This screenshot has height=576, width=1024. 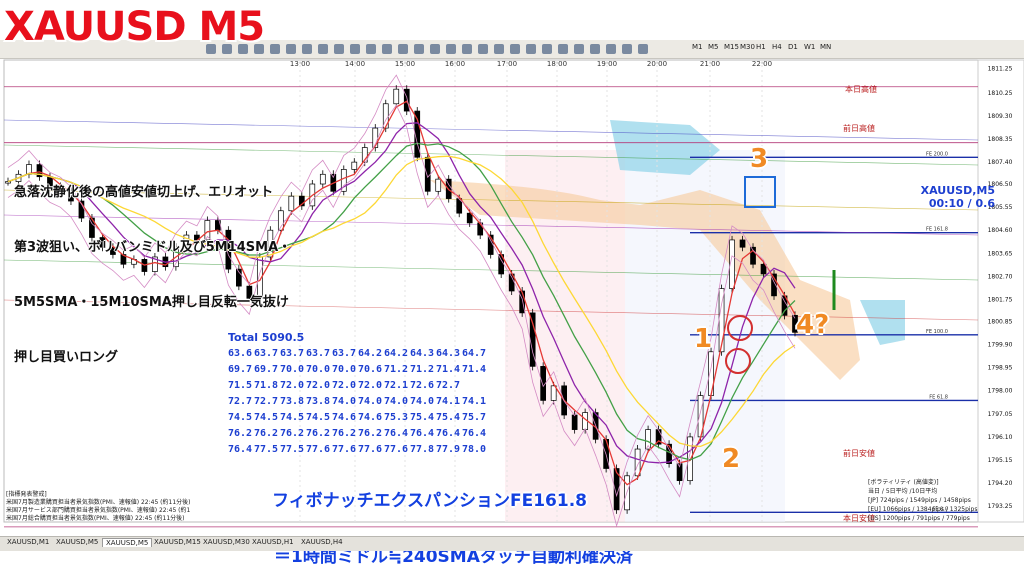 I want to click on level-label: FE 200.0, so click(x=937, y=154).